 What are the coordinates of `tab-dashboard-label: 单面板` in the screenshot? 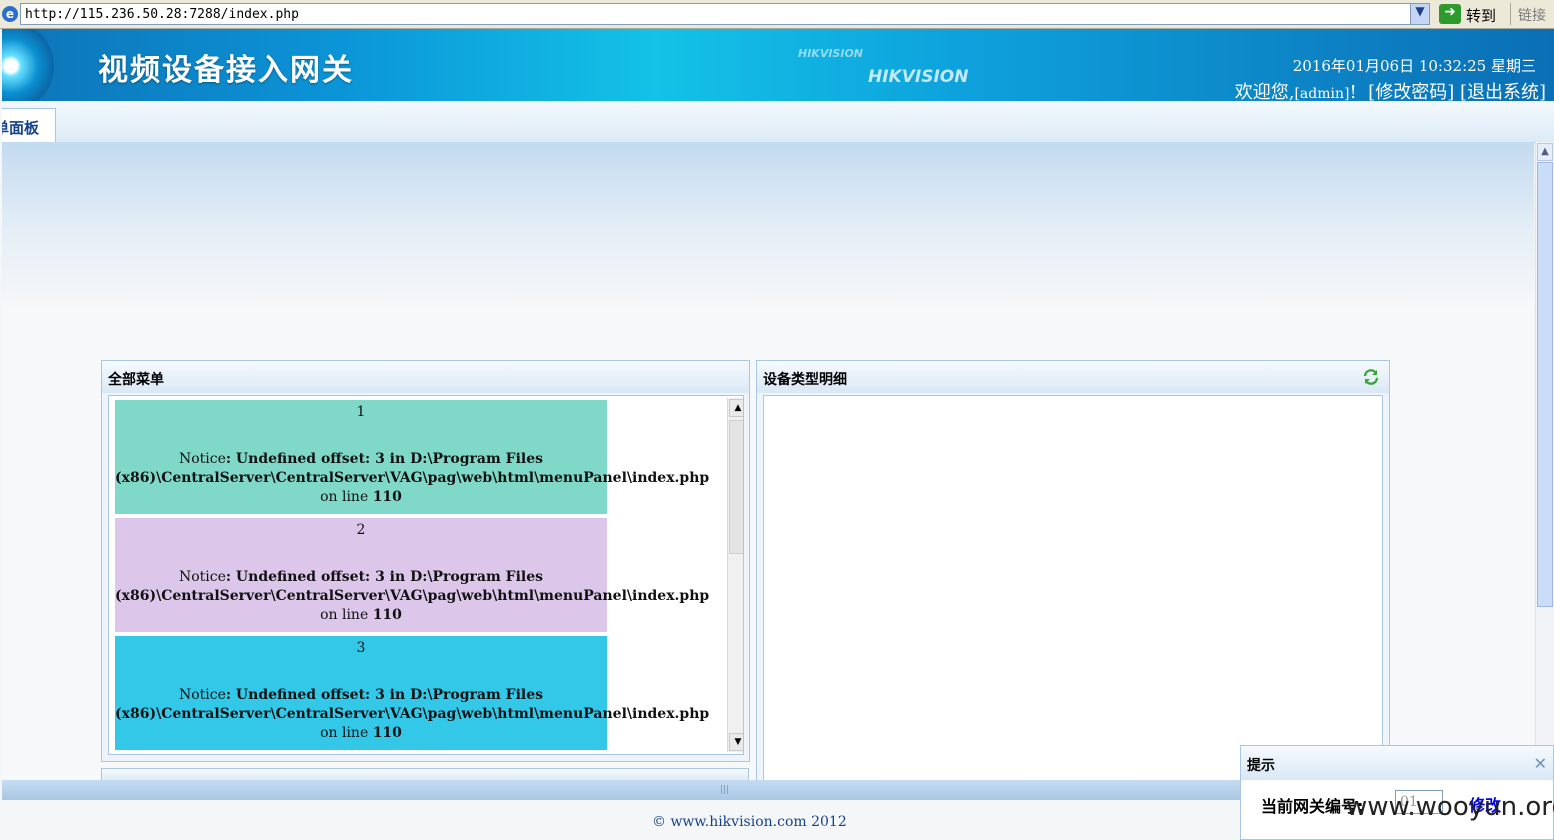 It's located at (21, 128).